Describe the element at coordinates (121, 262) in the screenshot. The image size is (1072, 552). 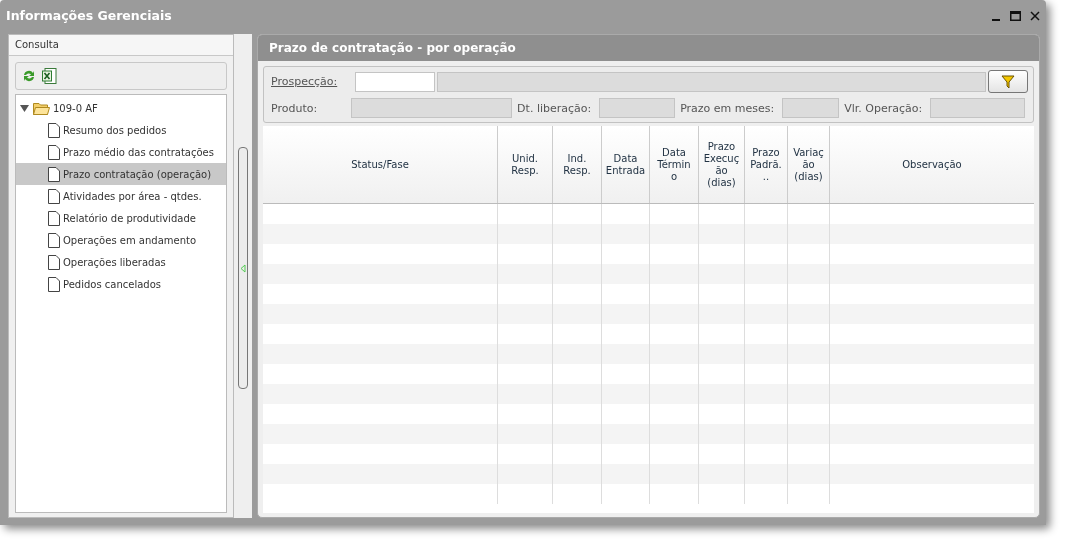
I see `tree-item: Operações liberadas` at that location.